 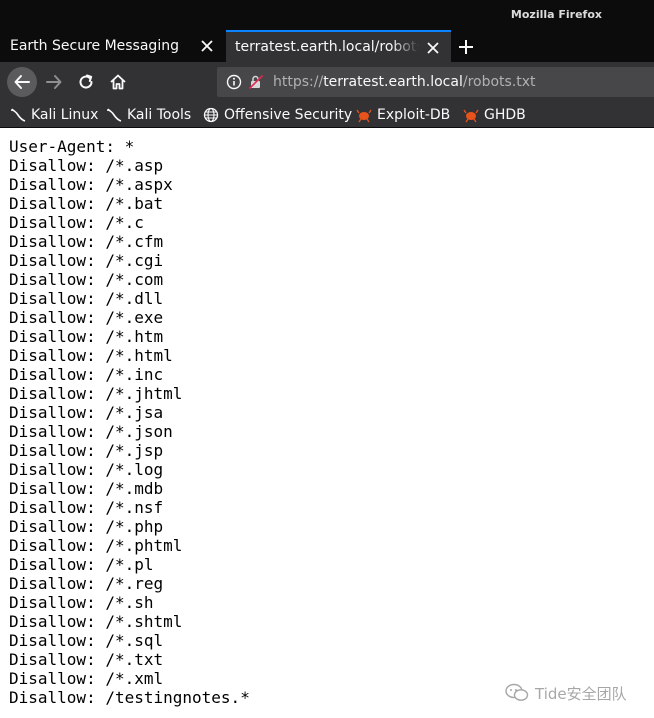 I want to click on bookmark-label: Kali Linux, so click(x=65, y=115).